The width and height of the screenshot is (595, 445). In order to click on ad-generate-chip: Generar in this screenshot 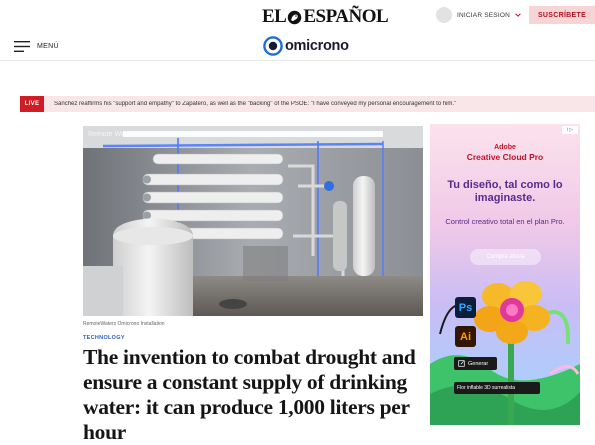, I will do `click(475, 363)`.